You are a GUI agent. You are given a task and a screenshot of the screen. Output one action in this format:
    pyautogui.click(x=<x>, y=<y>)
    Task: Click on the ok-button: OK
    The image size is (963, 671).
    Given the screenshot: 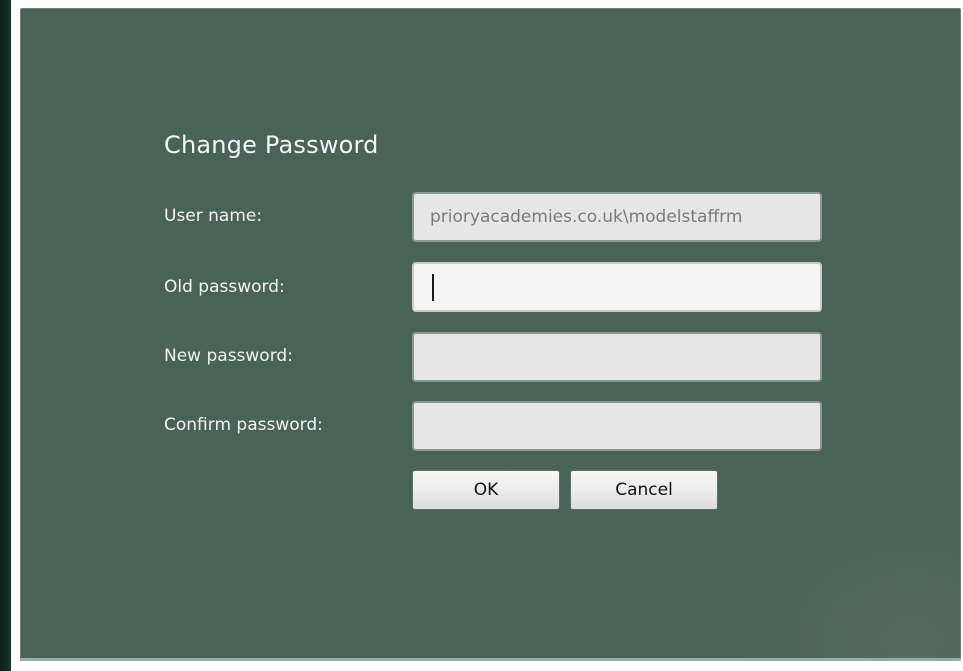 What is the action you would take?
    pyautogui.click(x=486, y=490)
    